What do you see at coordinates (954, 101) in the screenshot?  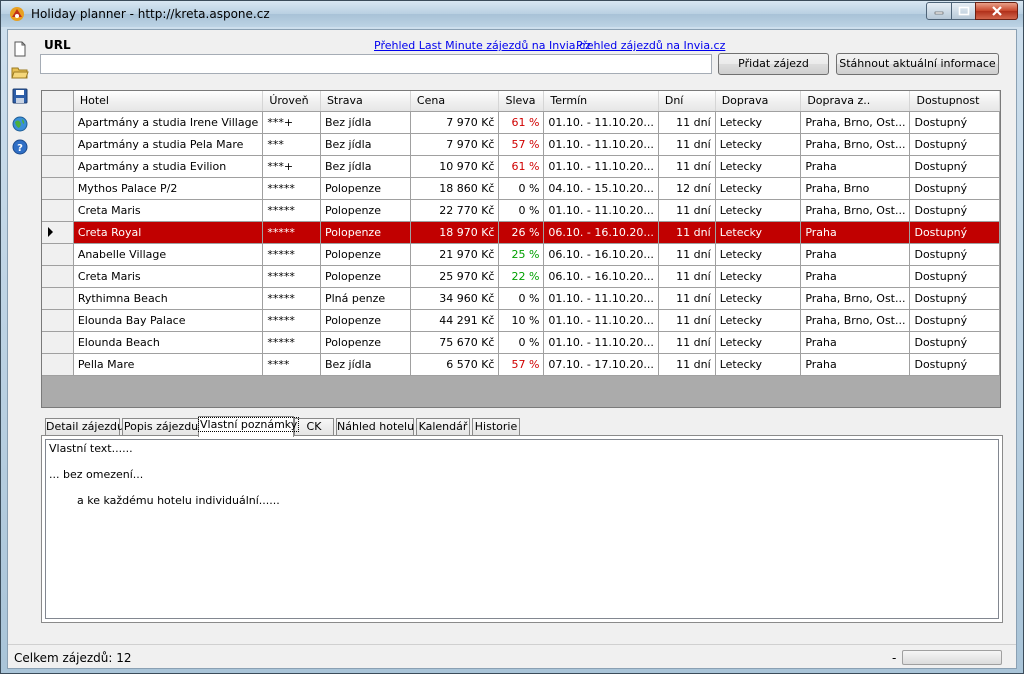 I see `col-header-dostupnost: Dostupnost` at bounding box center [954, 101].